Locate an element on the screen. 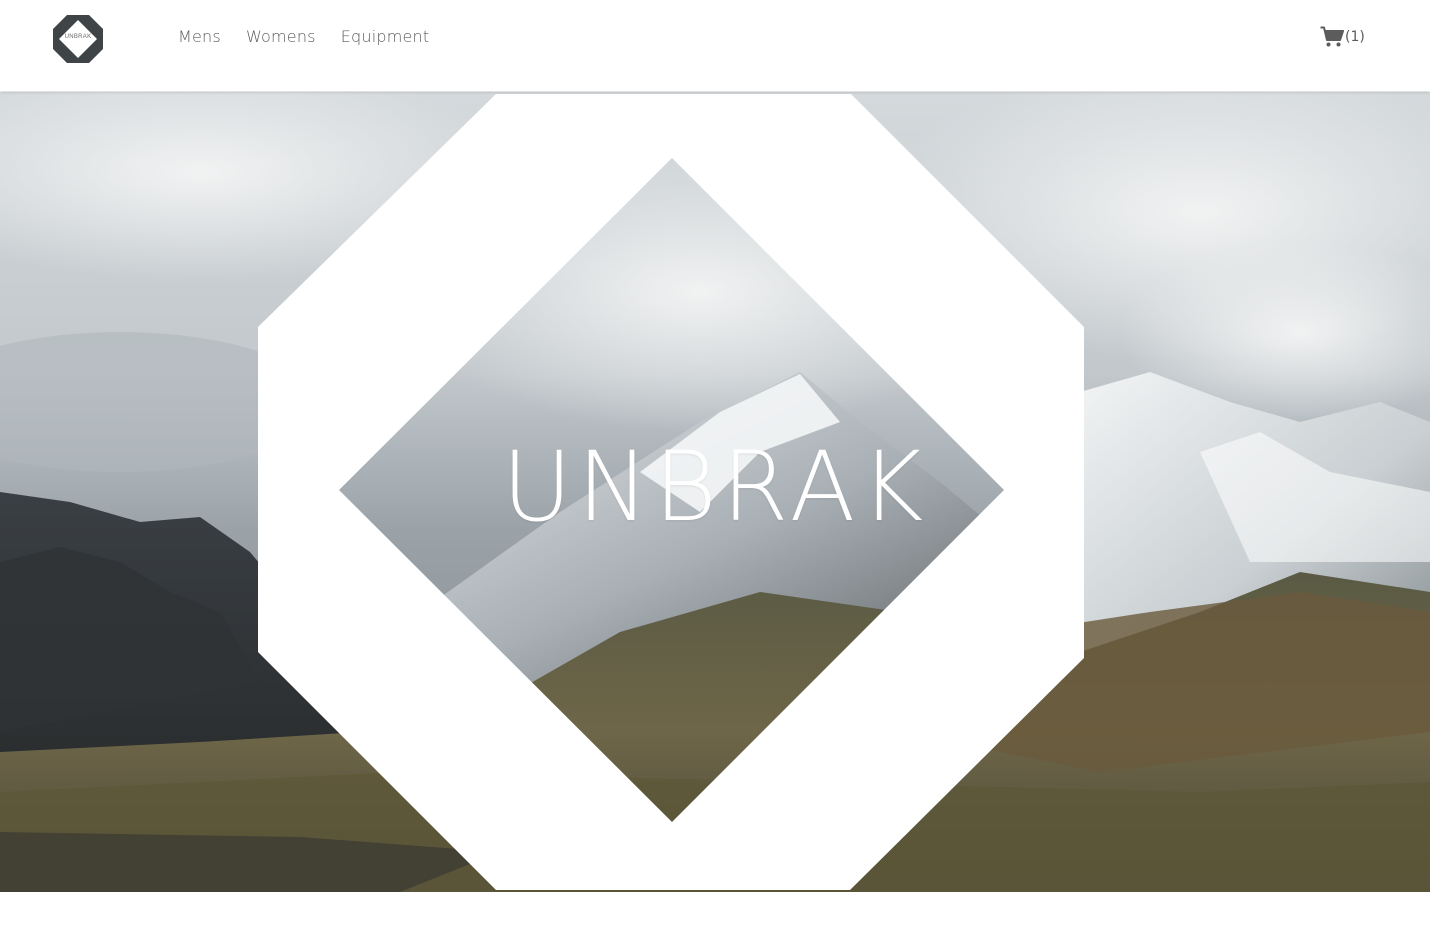  nav-link-womens: Womens is located at coordinates (281, 36).